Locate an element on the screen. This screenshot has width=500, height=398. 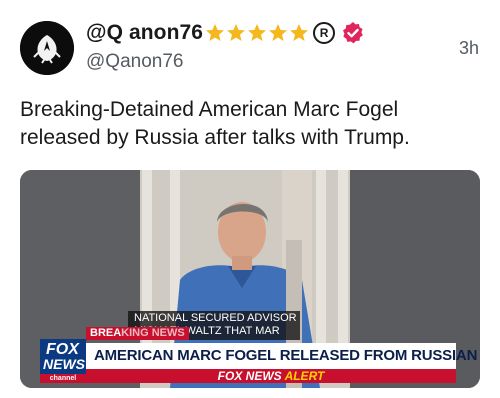
author-handle: @Qanon76 is located at coordinates (134, 62).